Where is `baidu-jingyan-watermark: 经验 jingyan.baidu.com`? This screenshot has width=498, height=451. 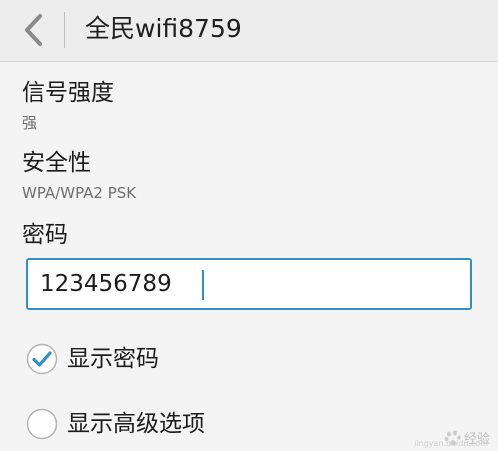
baidu-jingyan-watermark: 经验 jingyan.baidu.com is located at coordinates (452, 438).